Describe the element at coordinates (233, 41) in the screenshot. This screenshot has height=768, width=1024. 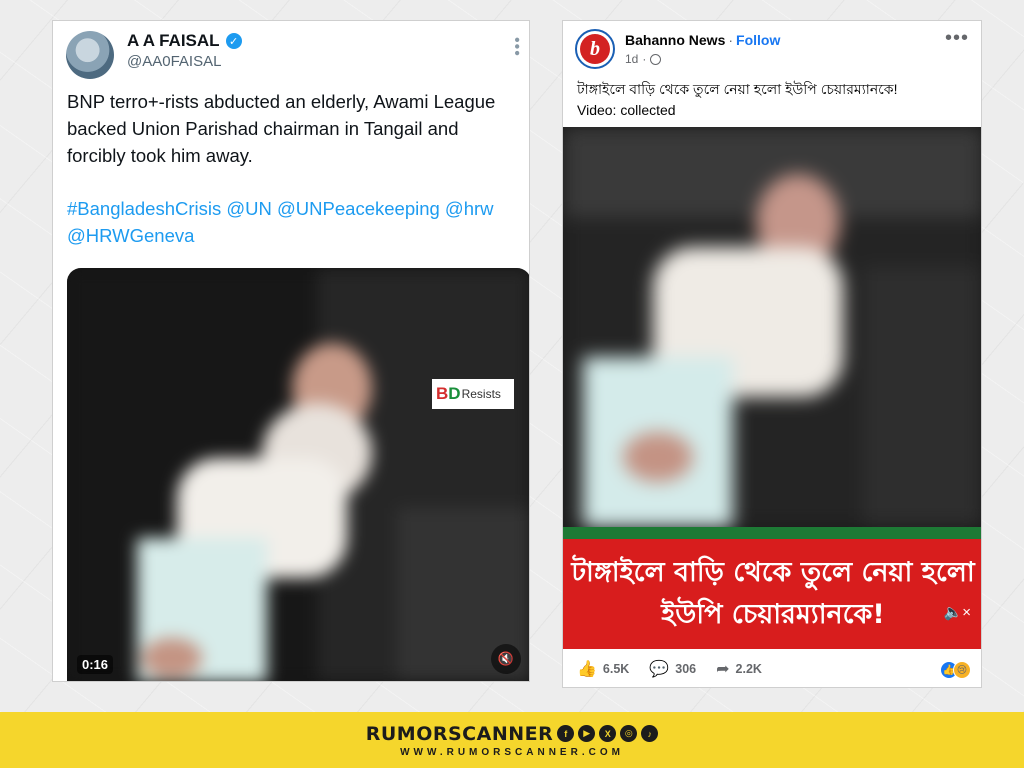
I see `verified-badge-icon: ✓` at that location.